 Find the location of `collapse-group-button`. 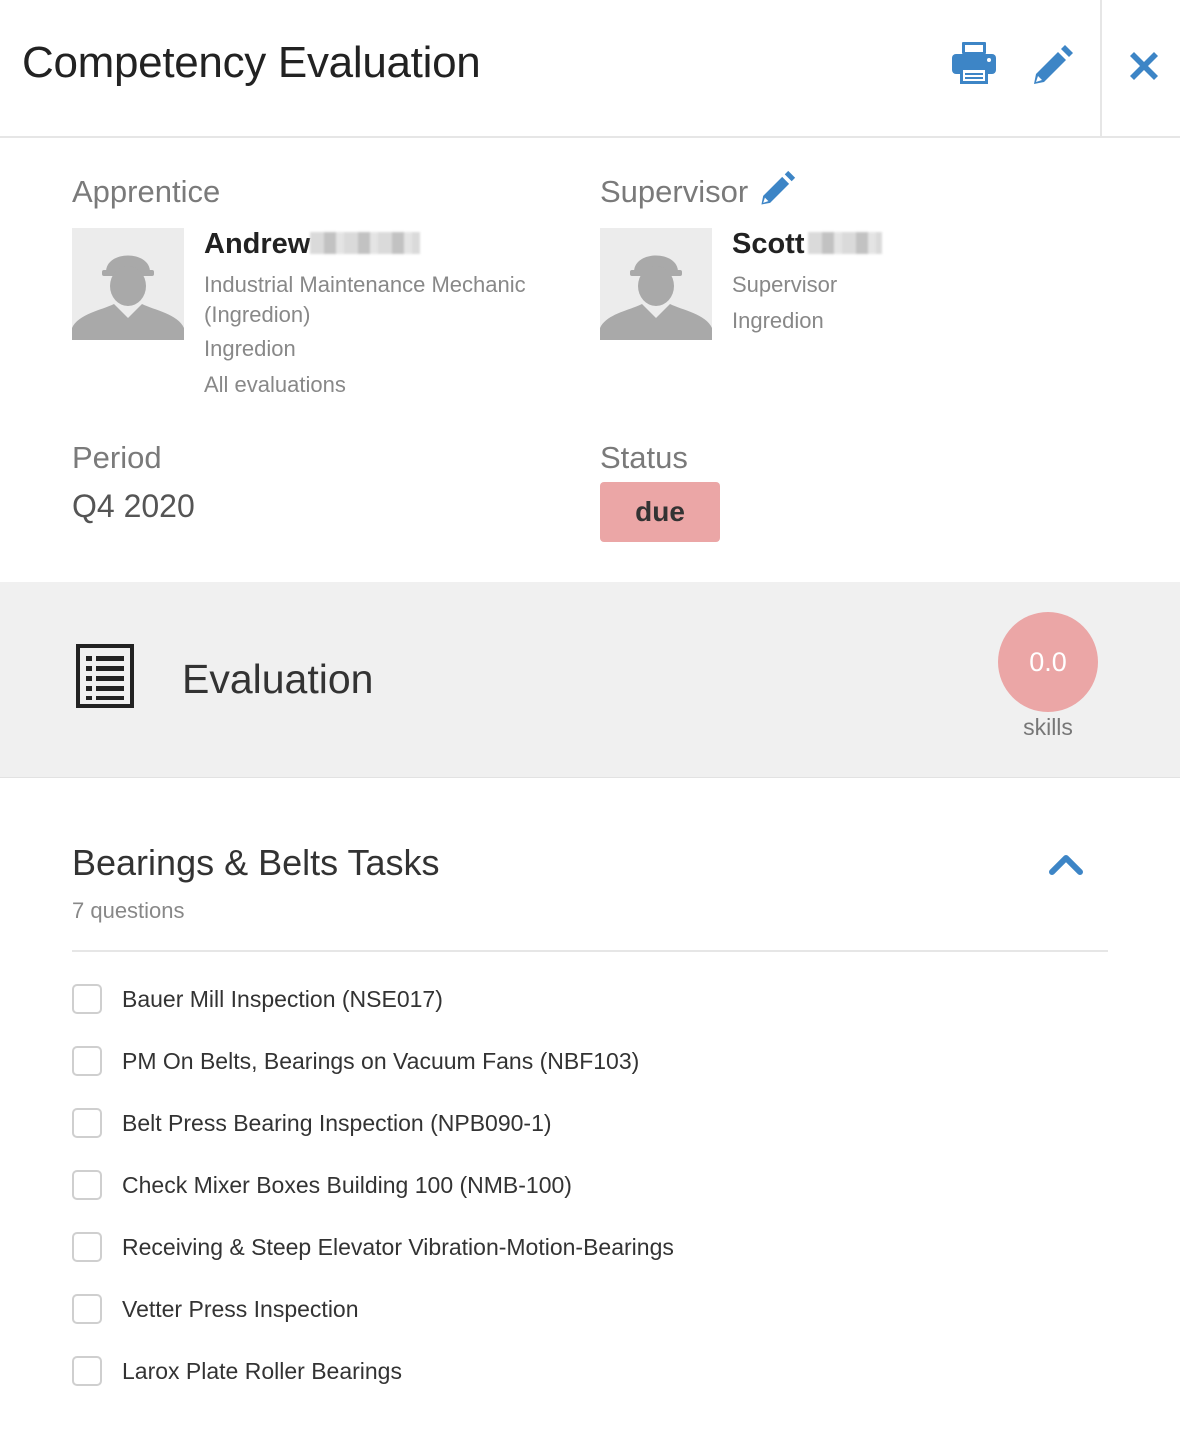

collapse-group-button is located at coordinates (1066, 864).